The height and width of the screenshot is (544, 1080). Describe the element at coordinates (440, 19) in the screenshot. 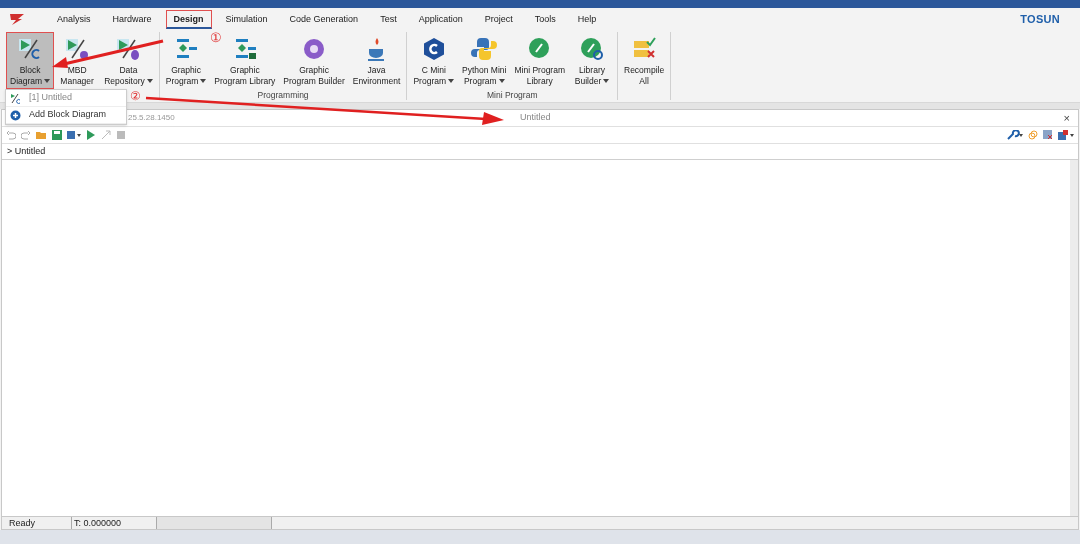

I see `menu-tab: Application` at that location.